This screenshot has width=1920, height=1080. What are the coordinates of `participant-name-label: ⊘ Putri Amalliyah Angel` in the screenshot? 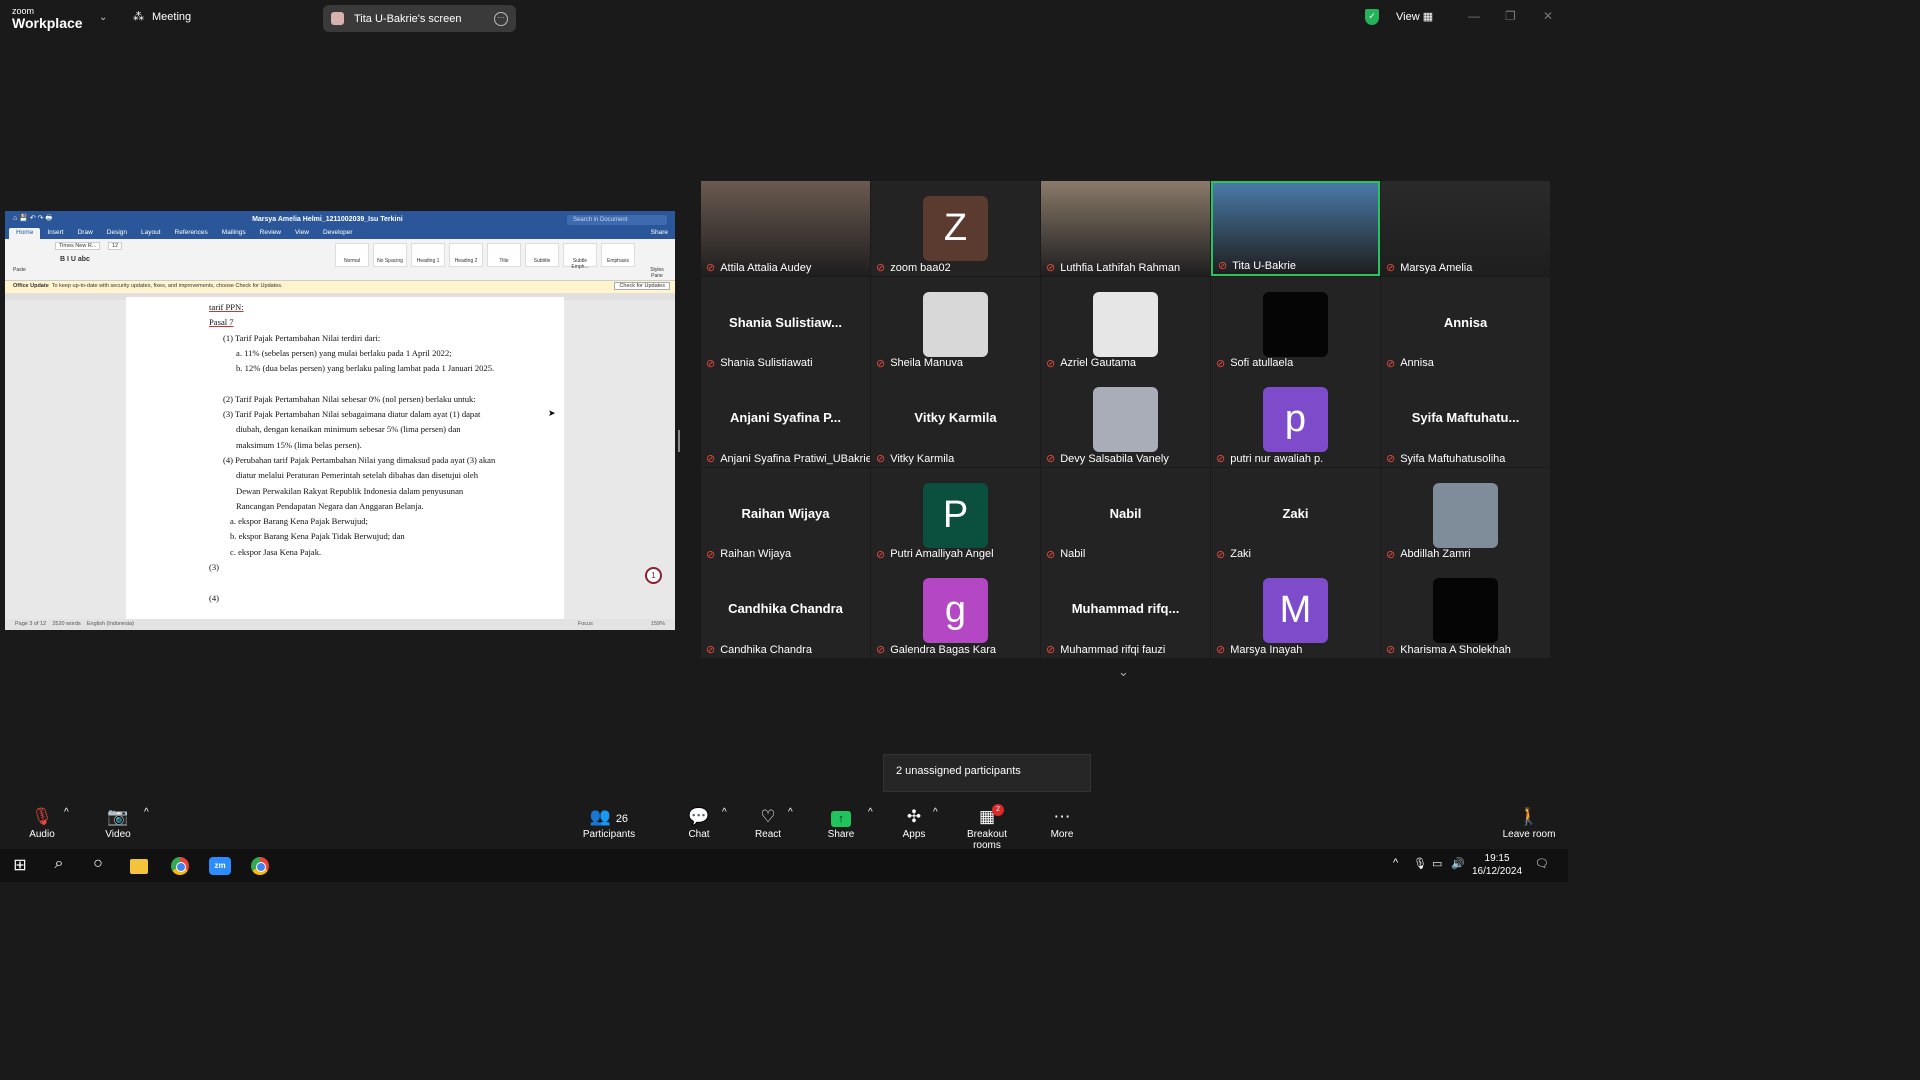 It's located at (935, 554).